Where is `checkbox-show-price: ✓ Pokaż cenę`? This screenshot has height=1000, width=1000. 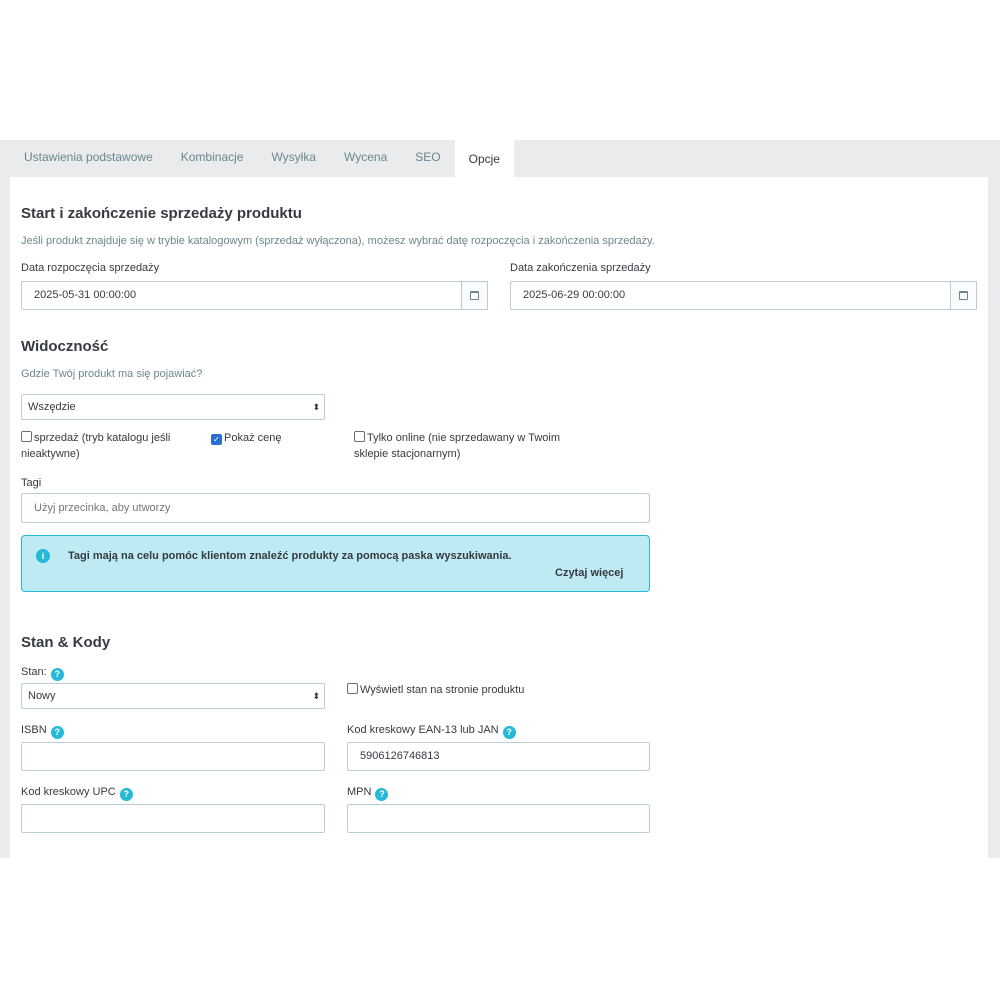 checkbox-show-price: ✓ Pokaż cenę is located at coordinates (271, 438).